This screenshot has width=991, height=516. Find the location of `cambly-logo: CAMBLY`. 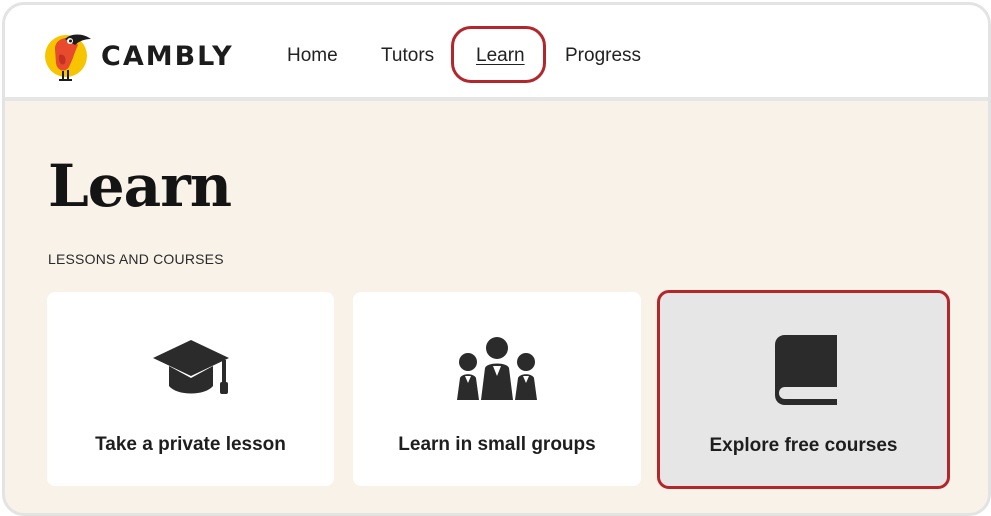

cambly-logo: CAMBLY is located at coordinates (139, 56).